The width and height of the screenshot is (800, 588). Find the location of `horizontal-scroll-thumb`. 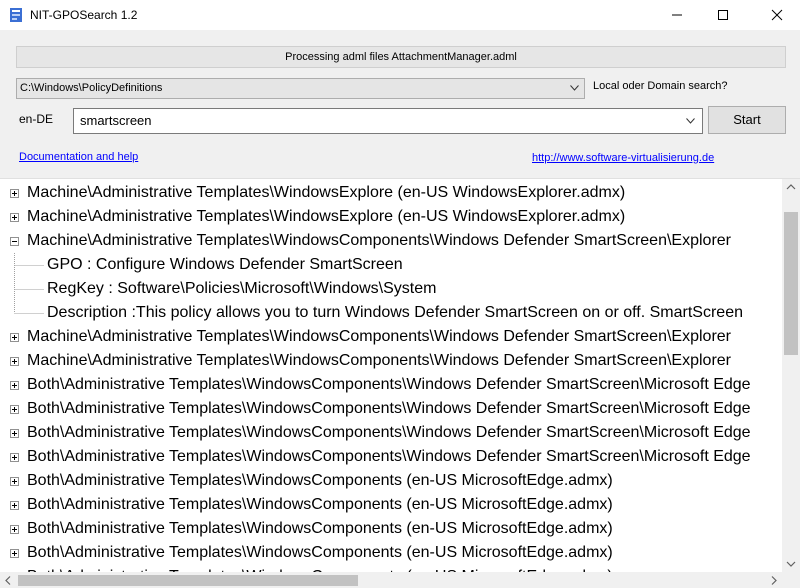

horizontal-scroll-thumb is located at coordinates (188, 580).